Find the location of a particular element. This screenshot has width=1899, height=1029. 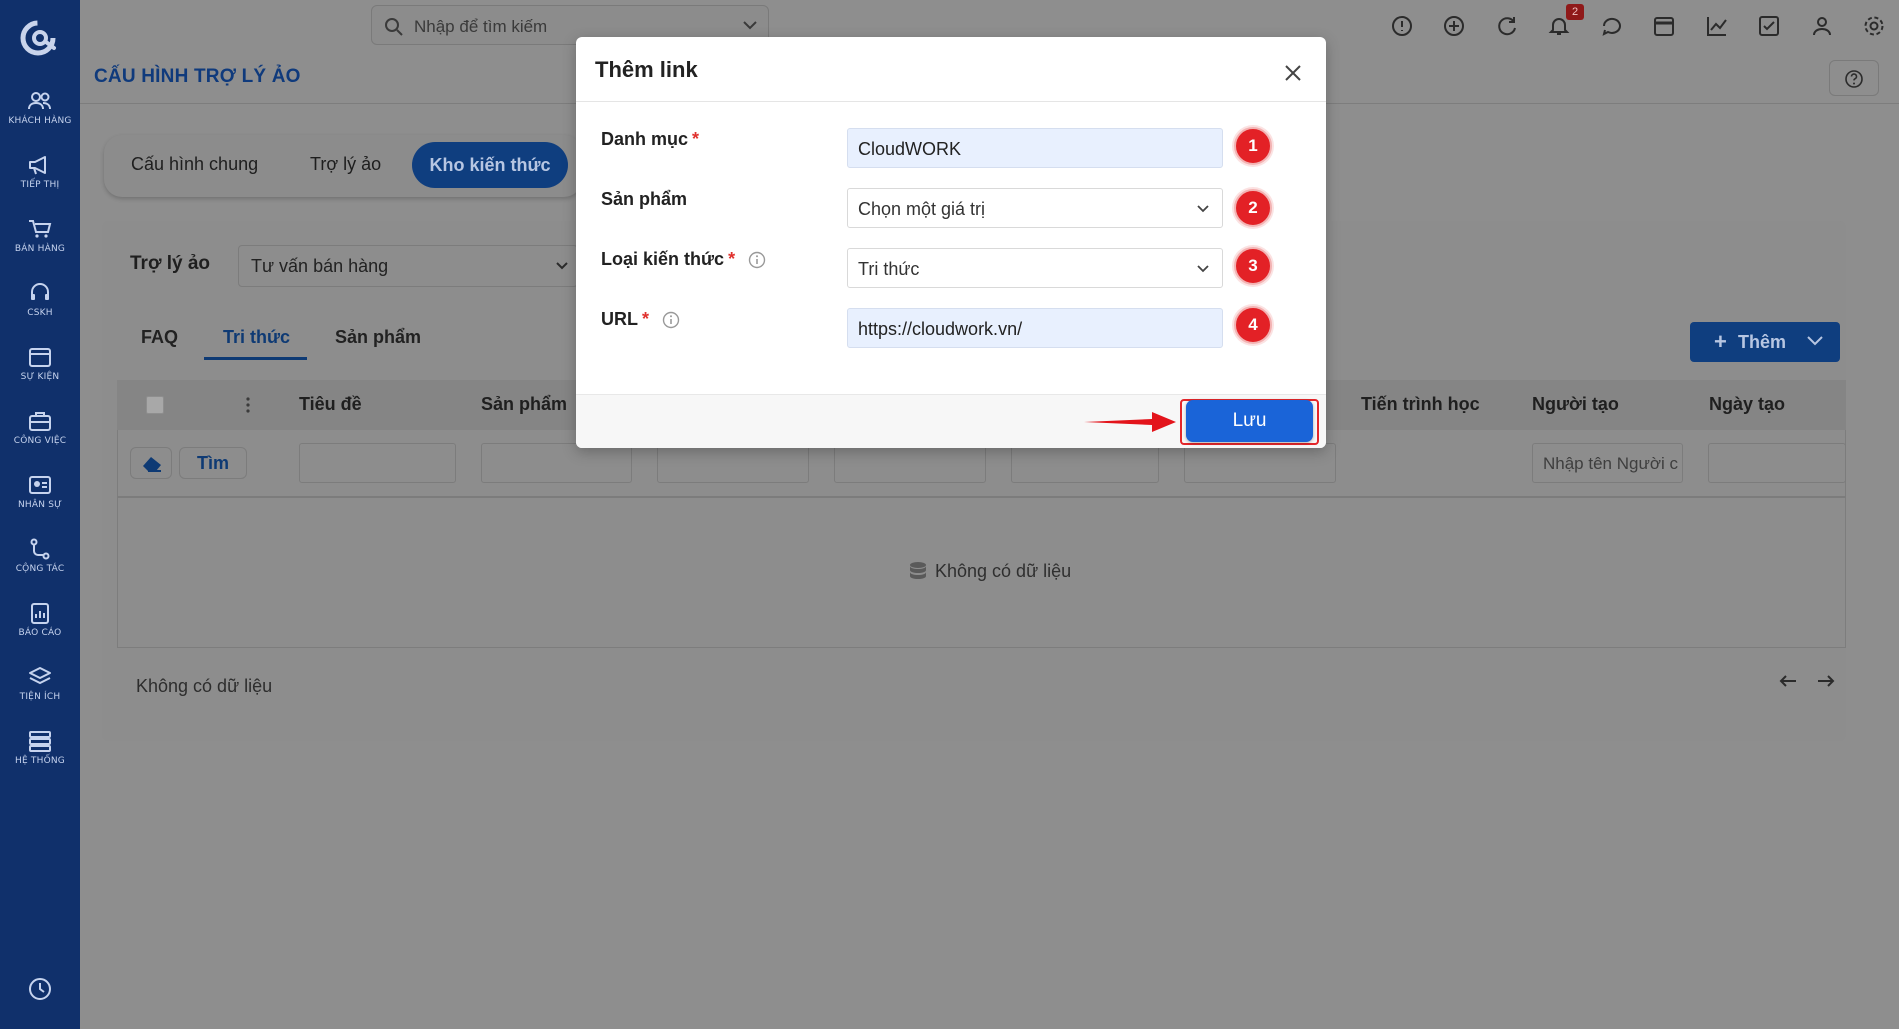

close-icon is located at coordinates (1293, 73).